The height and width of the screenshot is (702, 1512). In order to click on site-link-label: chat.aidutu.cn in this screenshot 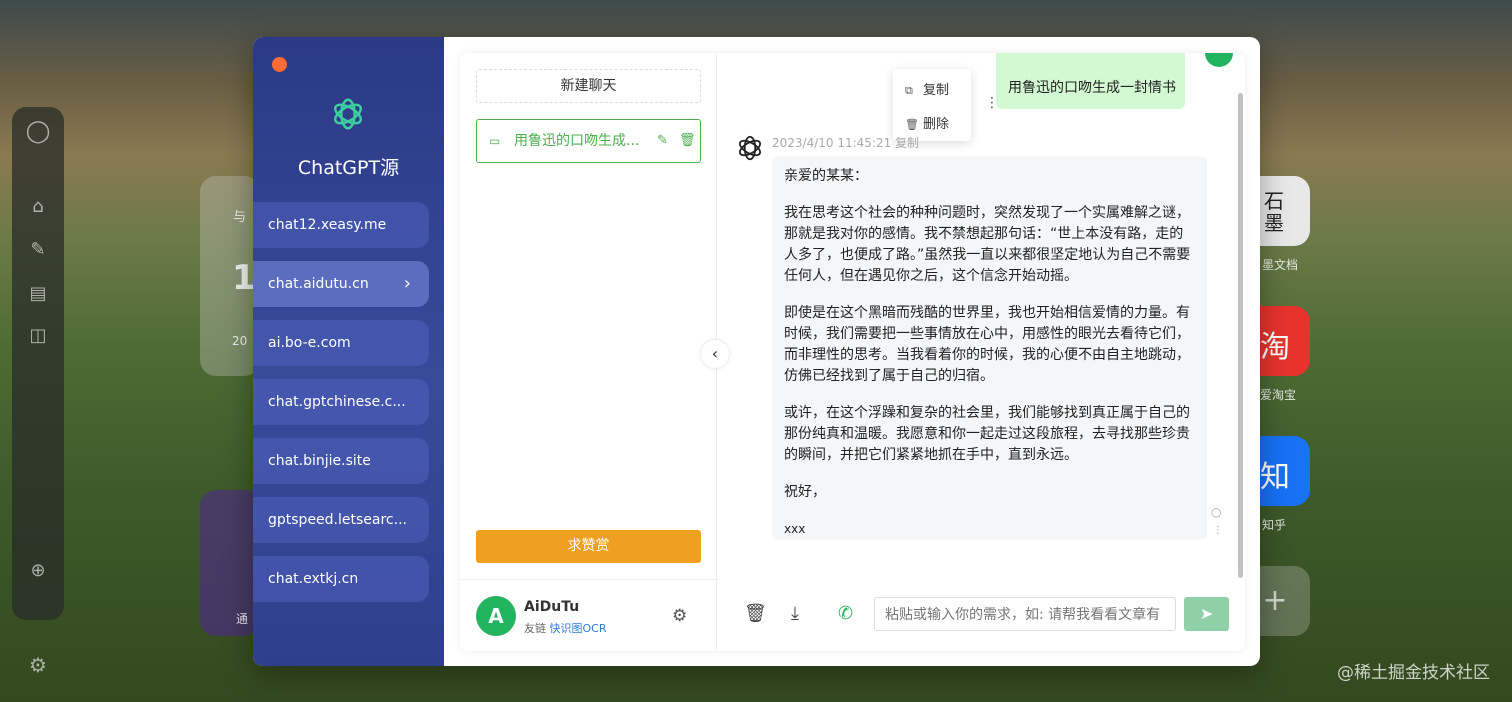, I will do `click(318, 284)`.